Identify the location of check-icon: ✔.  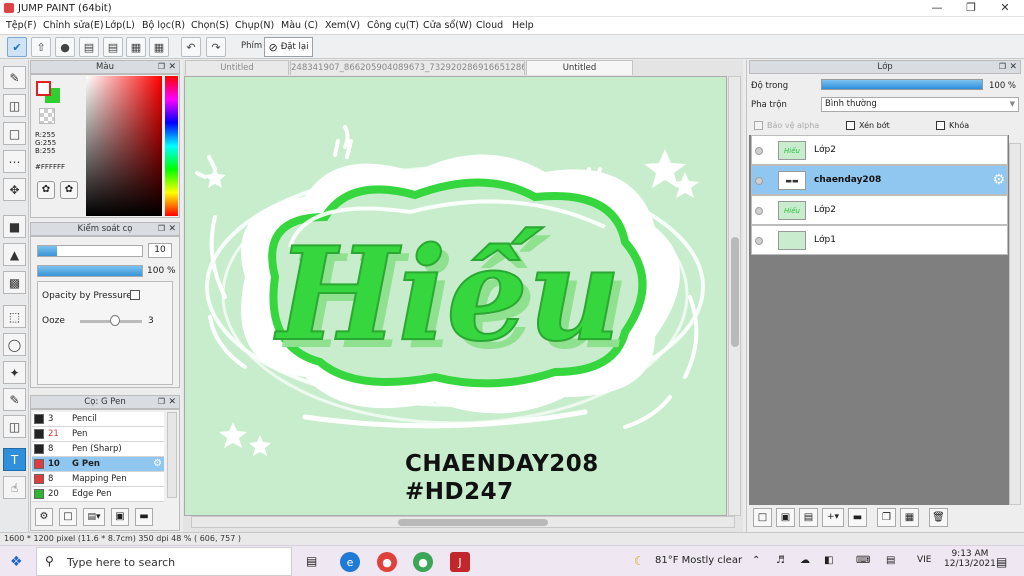
(17, 47).